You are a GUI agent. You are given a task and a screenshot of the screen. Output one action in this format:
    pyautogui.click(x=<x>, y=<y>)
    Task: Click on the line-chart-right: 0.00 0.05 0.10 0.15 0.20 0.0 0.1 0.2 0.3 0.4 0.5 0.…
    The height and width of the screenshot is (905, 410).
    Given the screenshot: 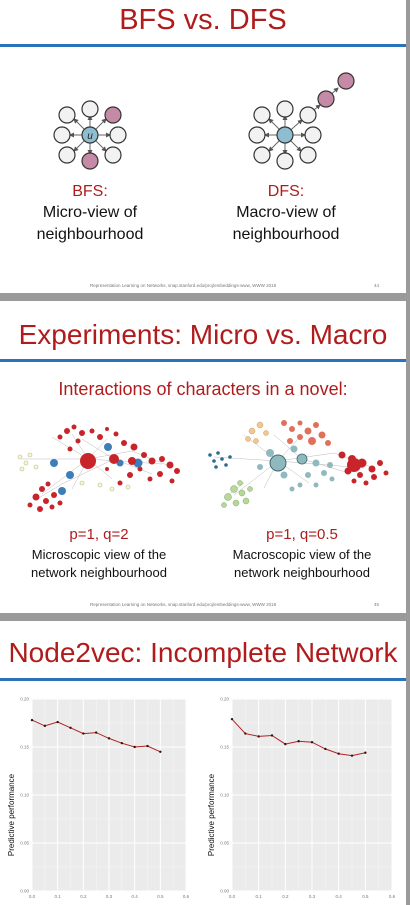 What is the action you would take?
    pyautogui.click(x=301, y=798)
    